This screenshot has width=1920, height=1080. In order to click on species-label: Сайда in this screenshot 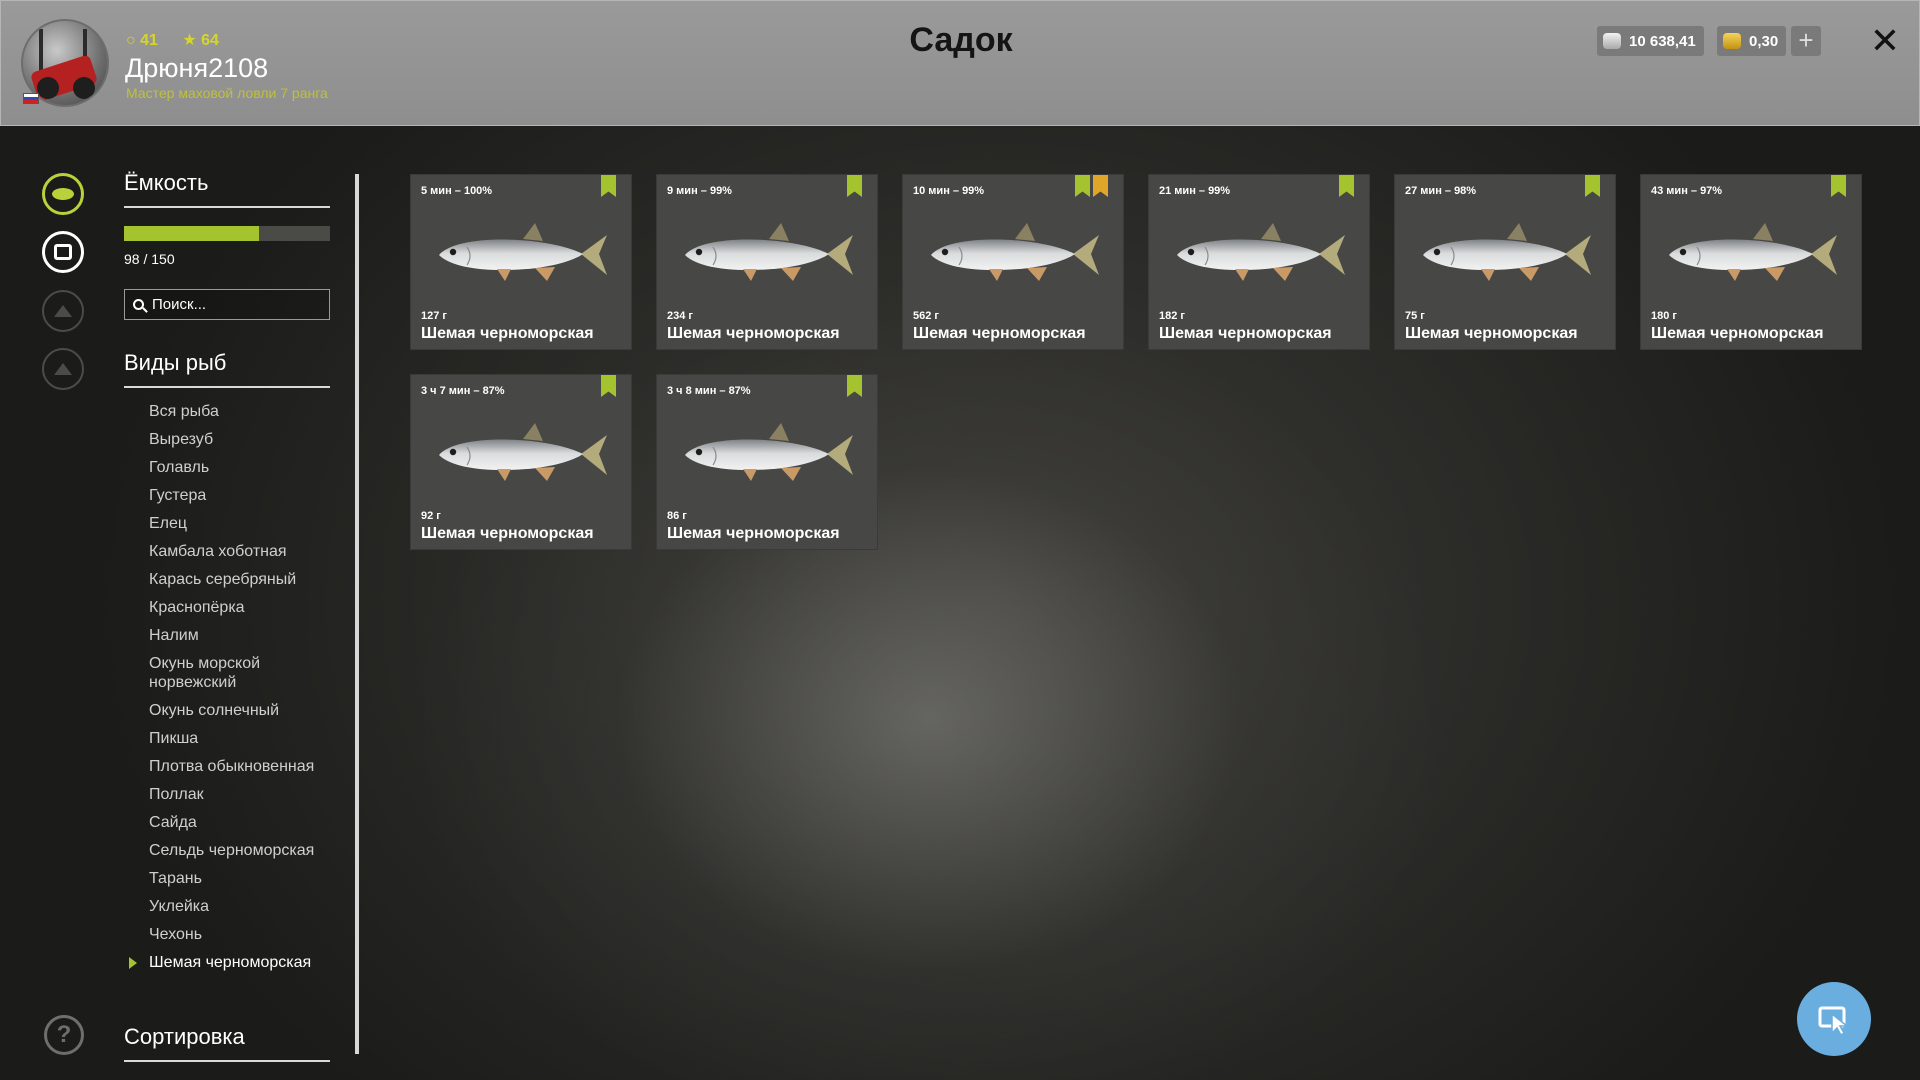, I will do `click(173, 822)`.